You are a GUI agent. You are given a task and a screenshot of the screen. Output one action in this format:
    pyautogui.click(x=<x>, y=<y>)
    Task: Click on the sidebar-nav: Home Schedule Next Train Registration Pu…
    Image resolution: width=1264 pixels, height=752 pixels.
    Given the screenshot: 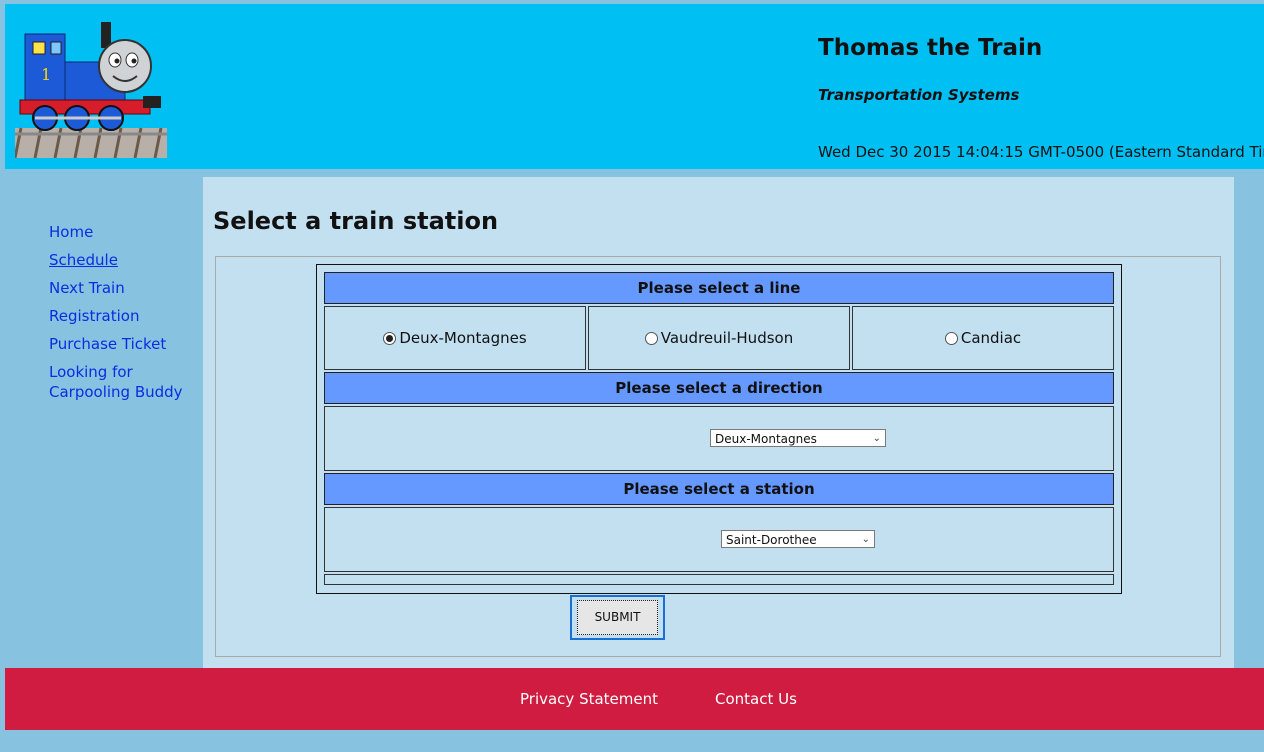 What is the action you would take?
    pyautogui.click(x=124, y=316)
    